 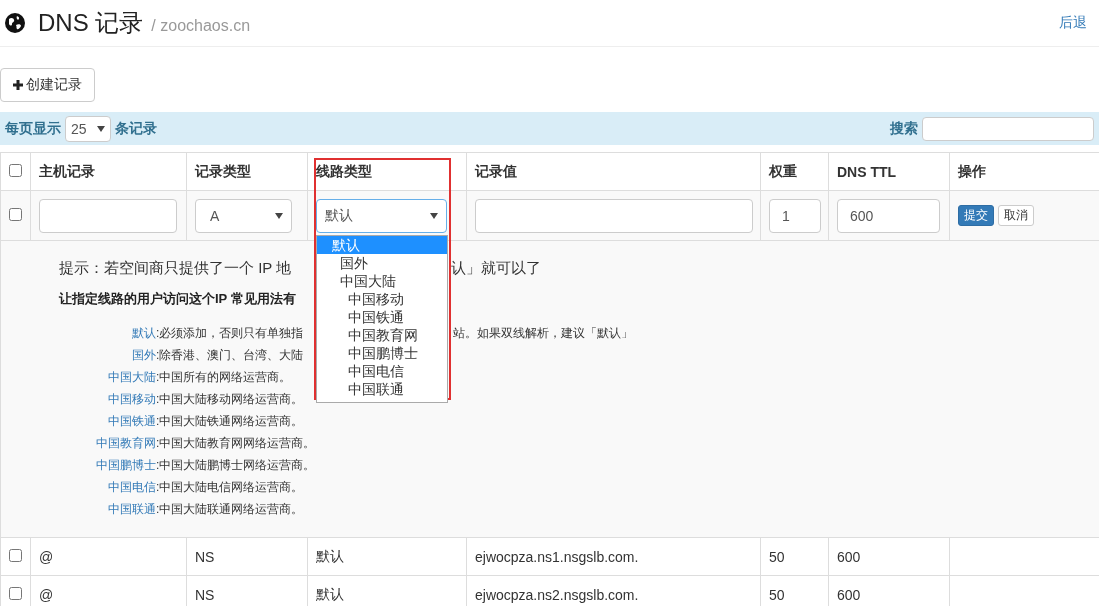 I want to click on dropdown-option: 中国移动, so click(x=382, y=299).